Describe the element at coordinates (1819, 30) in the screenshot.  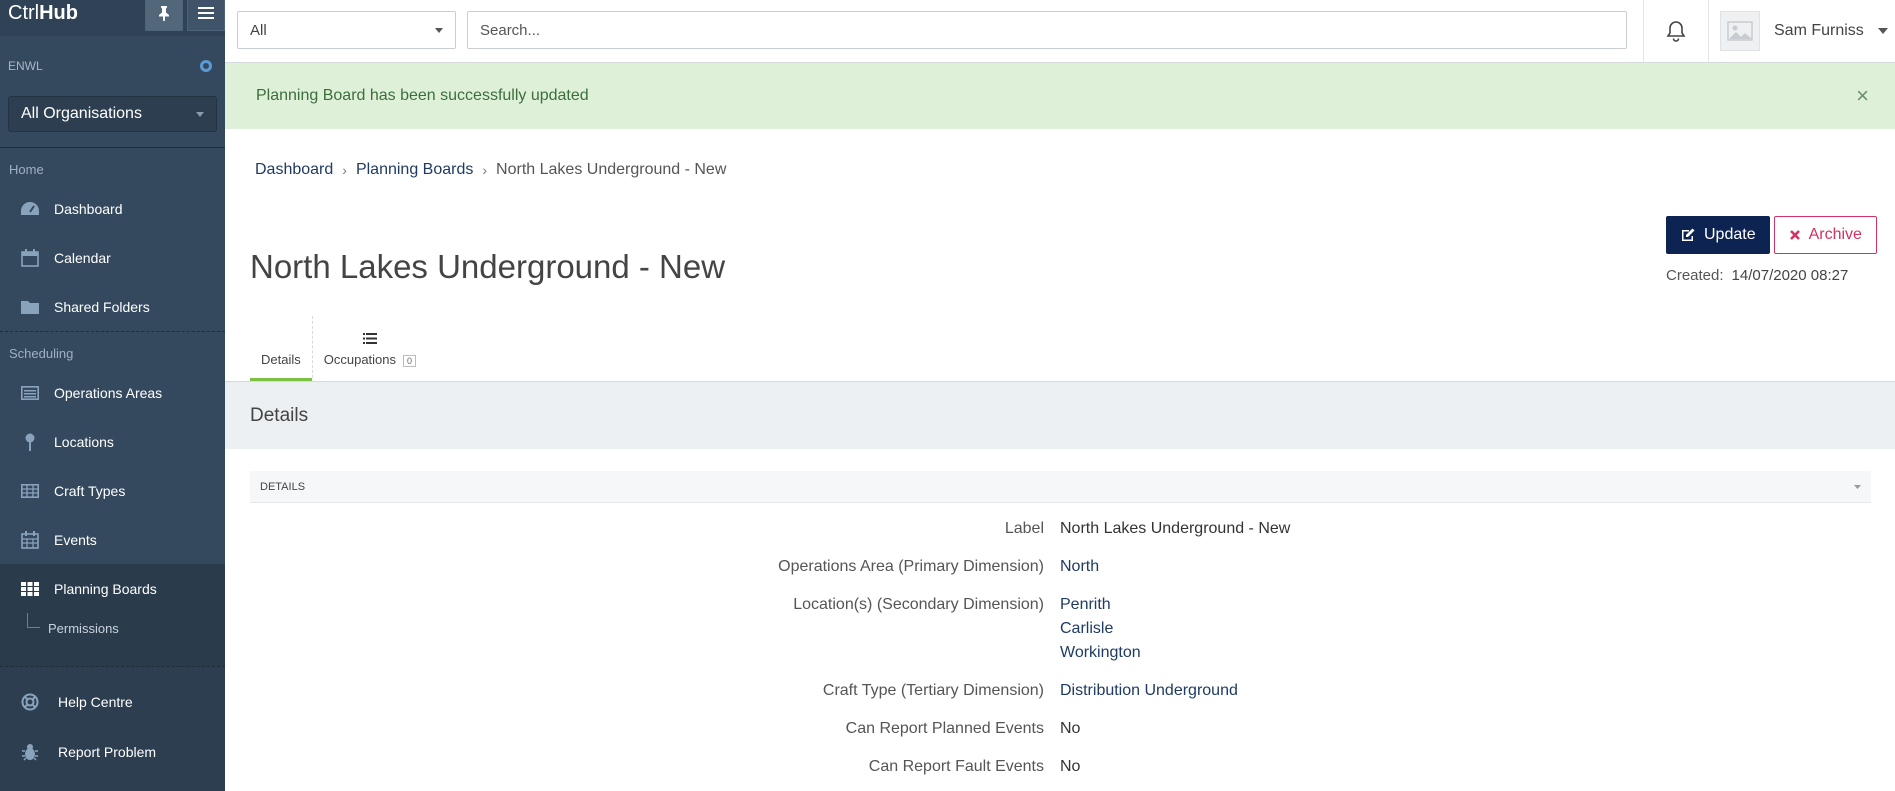
I see `user-name: Sam Furniss` at that location.